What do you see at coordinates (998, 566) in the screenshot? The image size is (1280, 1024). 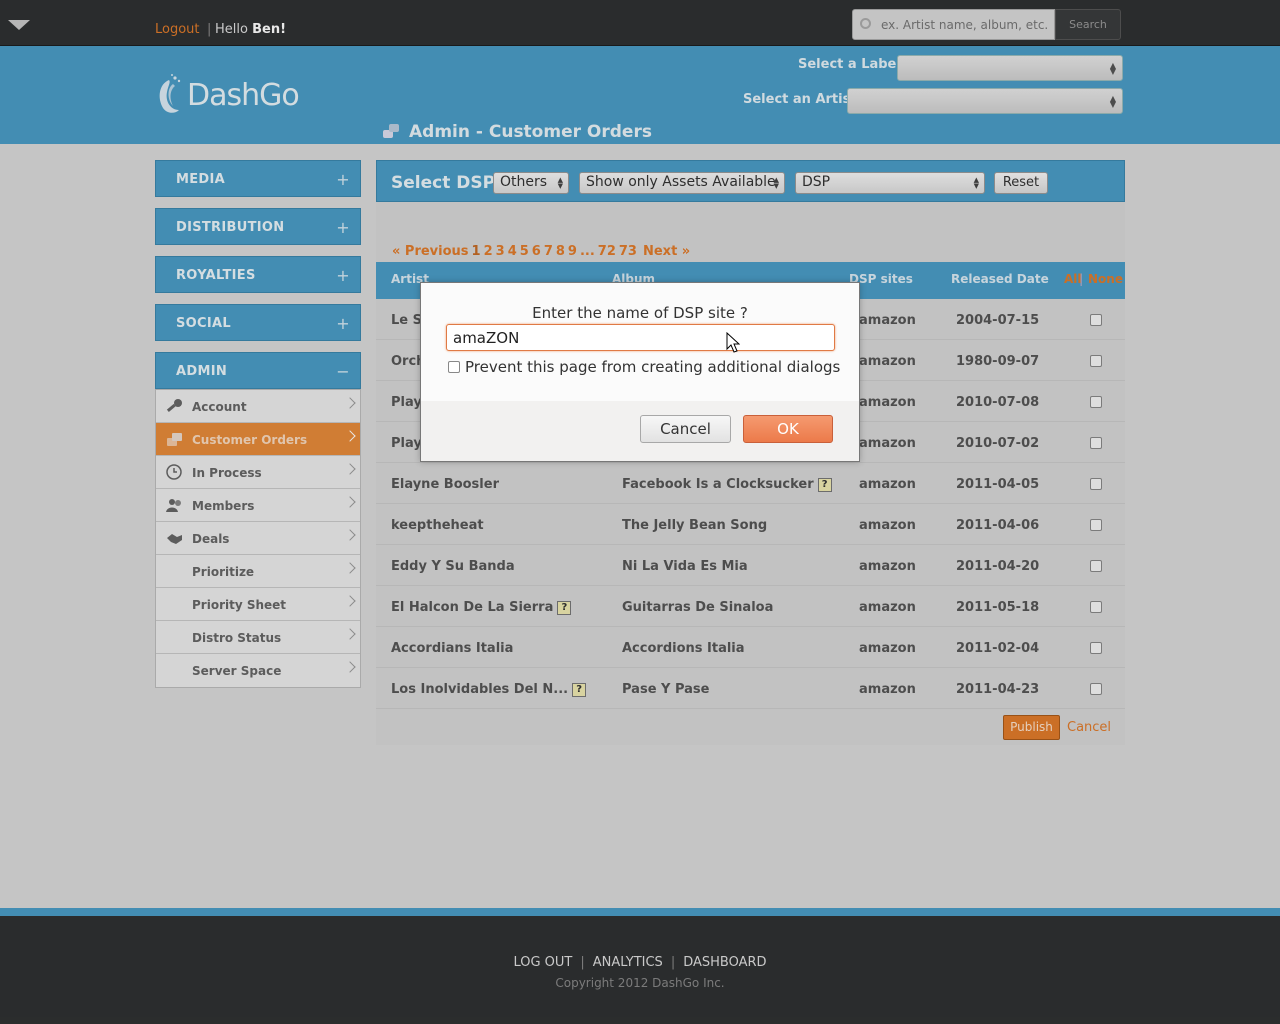 I see `date-cell-text: 2011-04-20` at bounding box center [998, 566].